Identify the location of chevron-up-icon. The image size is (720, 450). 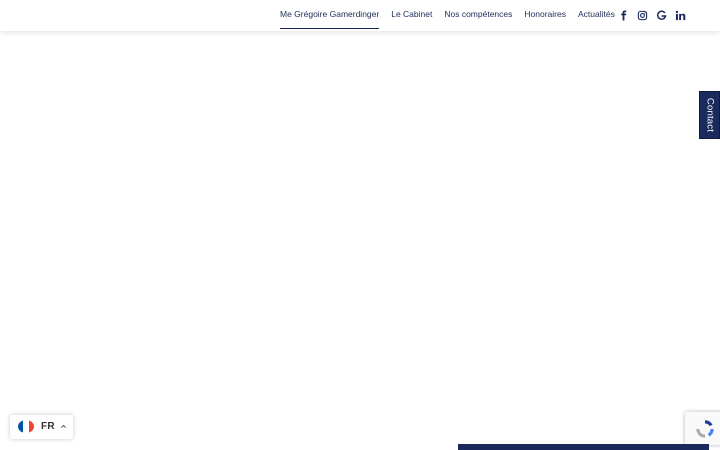
(63, 426).